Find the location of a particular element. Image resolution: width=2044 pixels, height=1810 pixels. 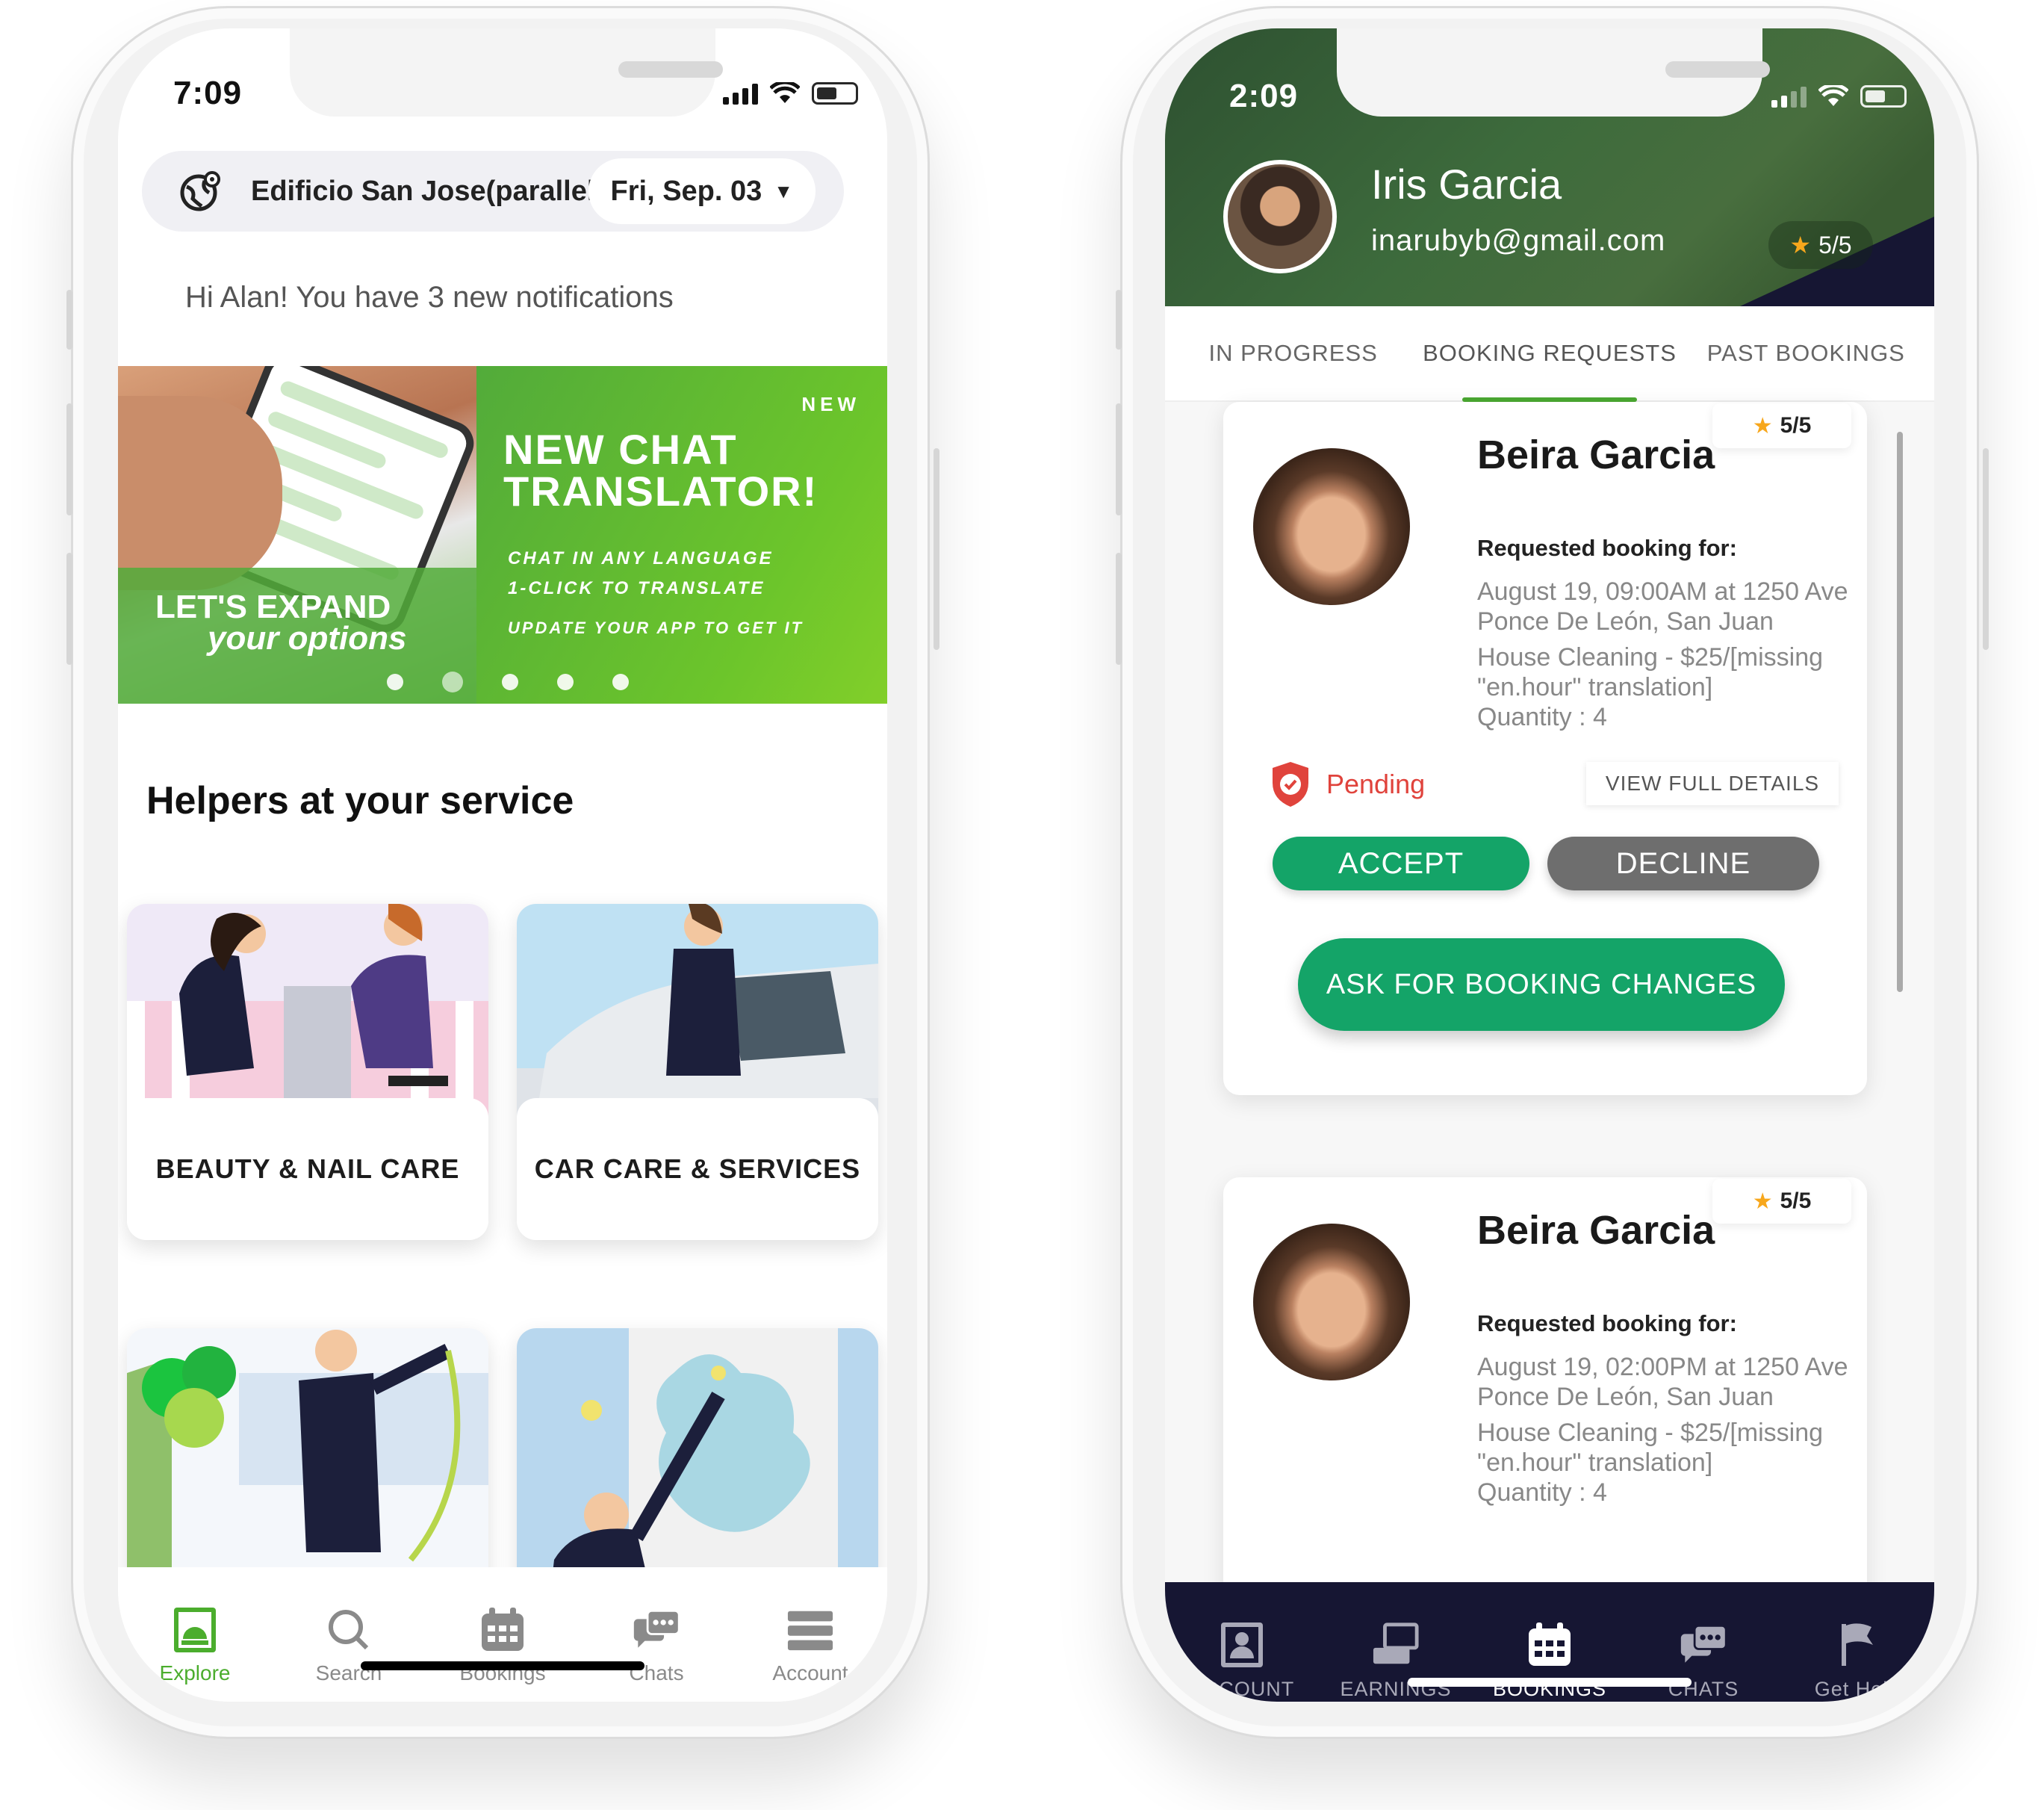

search-icon is located at coordinates (349, 1630).